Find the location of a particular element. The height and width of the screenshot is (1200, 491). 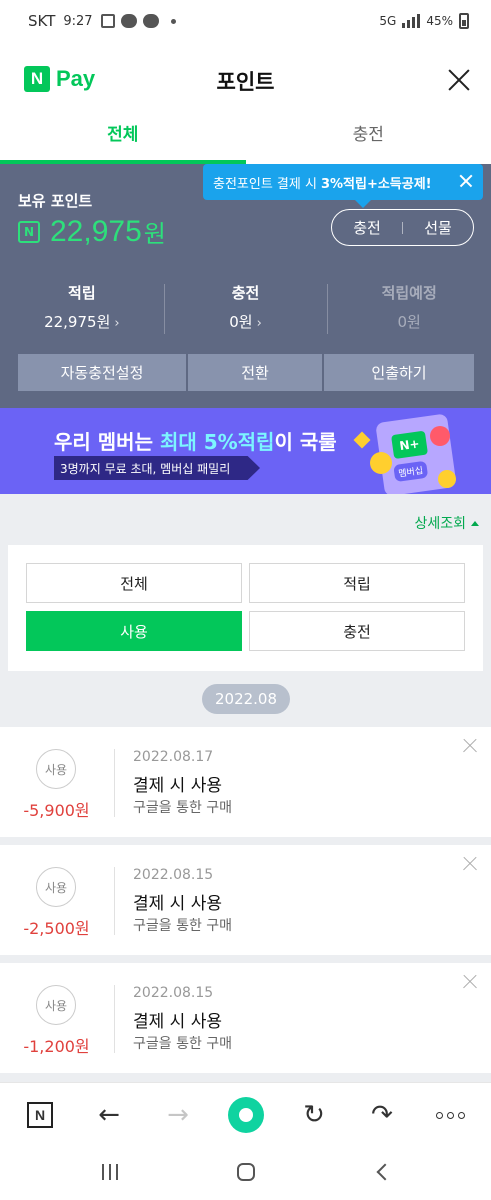

transaction-amount: -5,900원 is located at coordinates (56, 810).